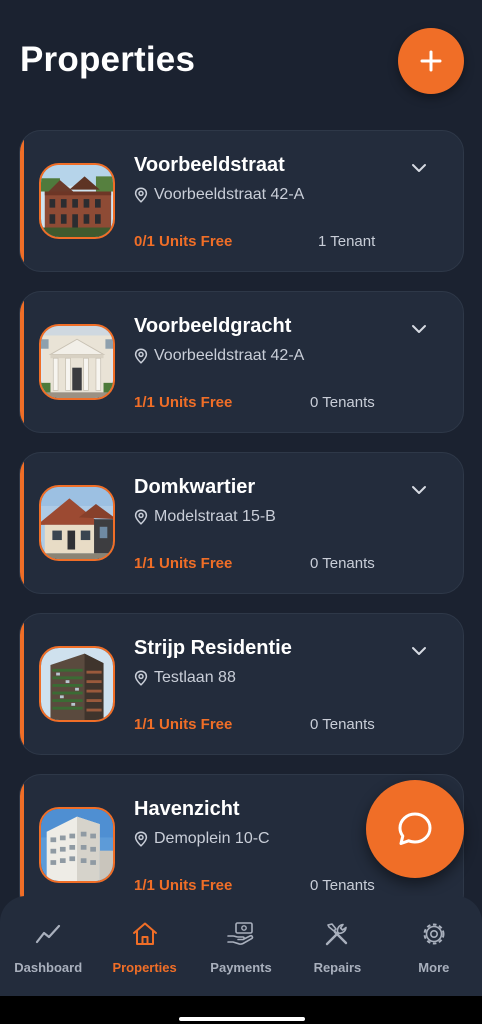 The image size is (482, 1024). Describe the element at coordinates (240, 933) in the screenshot. I see `payment-hand-icon` at that location.